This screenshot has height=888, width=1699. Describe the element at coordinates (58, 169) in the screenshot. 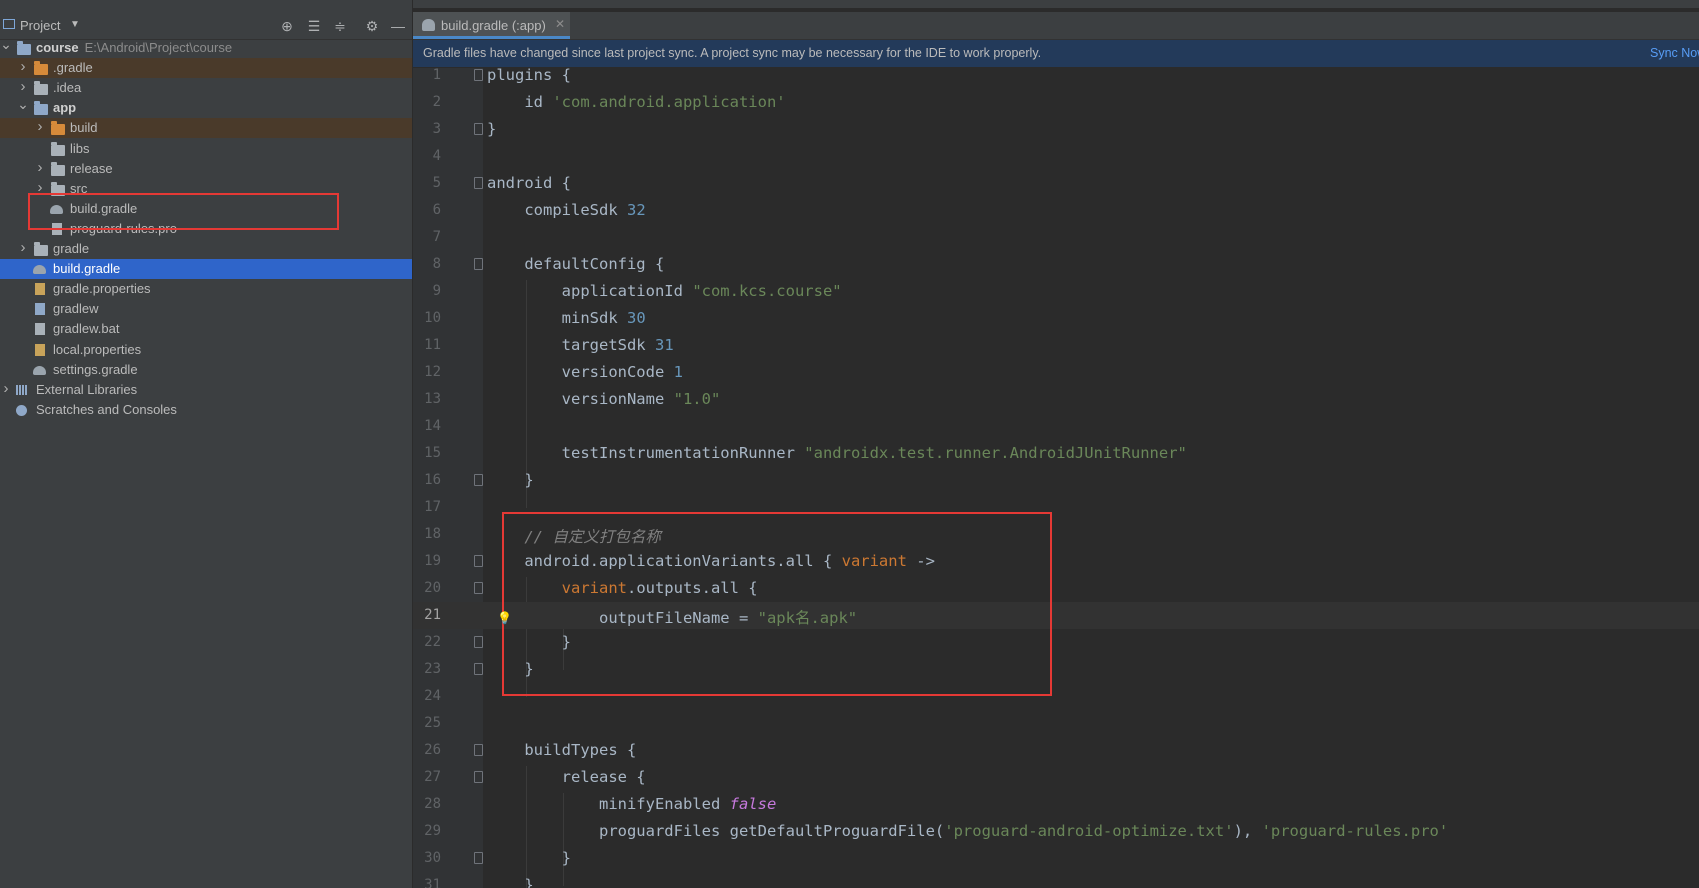

I see `grey-folder-icon` at that location.